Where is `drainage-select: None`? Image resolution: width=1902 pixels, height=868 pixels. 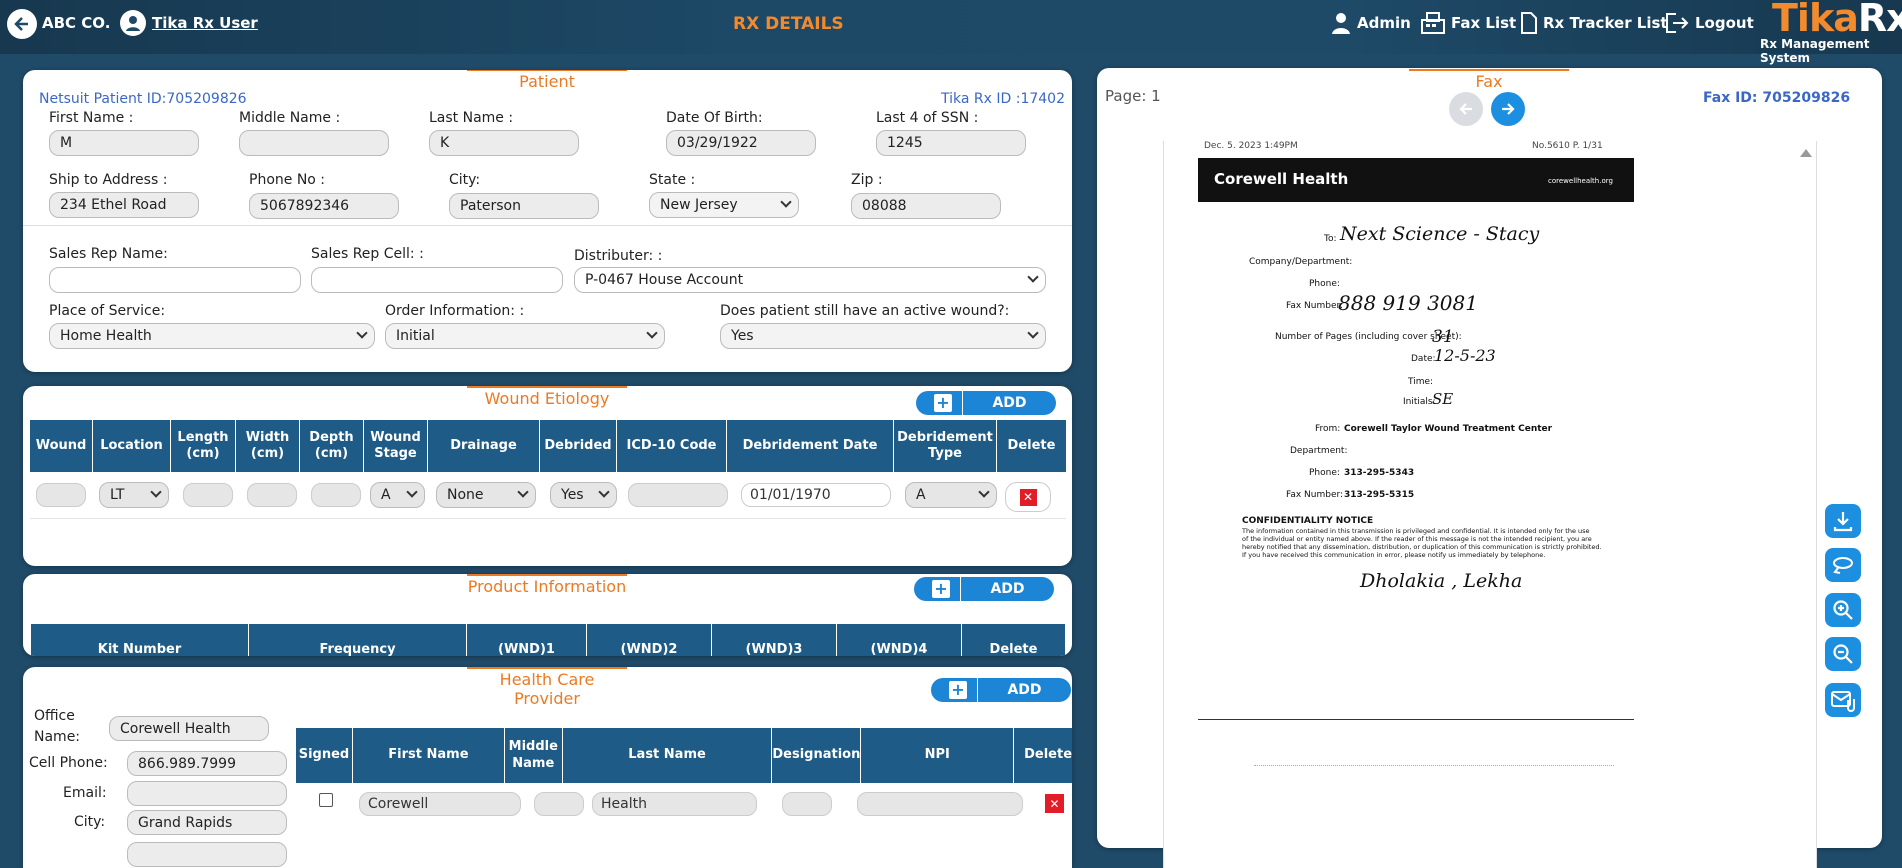
drainage-select: None is located at coordinates (486, 495).